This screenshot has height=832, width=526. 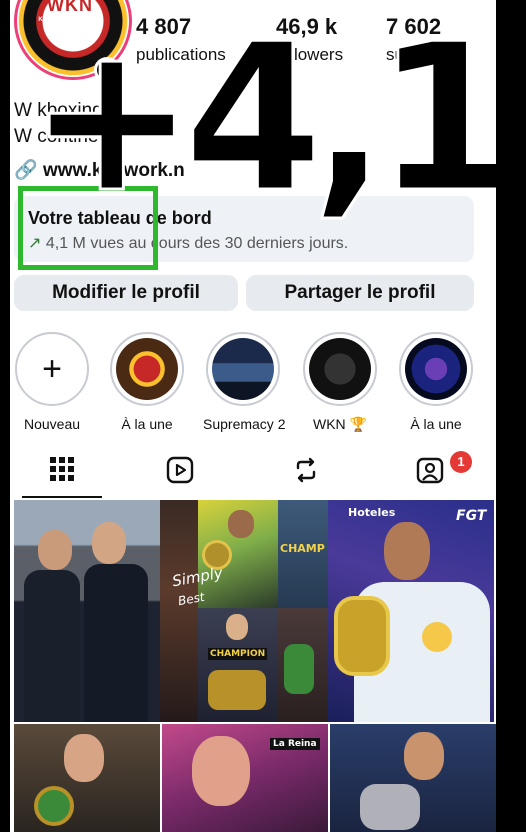 I want to click on post-thumbnail: La Reina, so click(x=245, y=778).